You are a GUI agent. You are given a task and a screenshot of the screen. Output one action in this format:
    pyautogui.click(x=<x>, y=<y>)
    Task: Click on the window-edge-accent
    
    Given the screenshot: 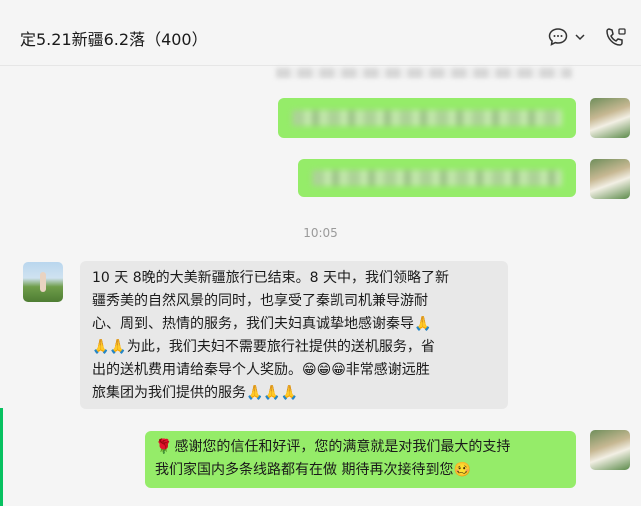 What is the action you would take?
    pyautogui.click(x=1, y=457)
    